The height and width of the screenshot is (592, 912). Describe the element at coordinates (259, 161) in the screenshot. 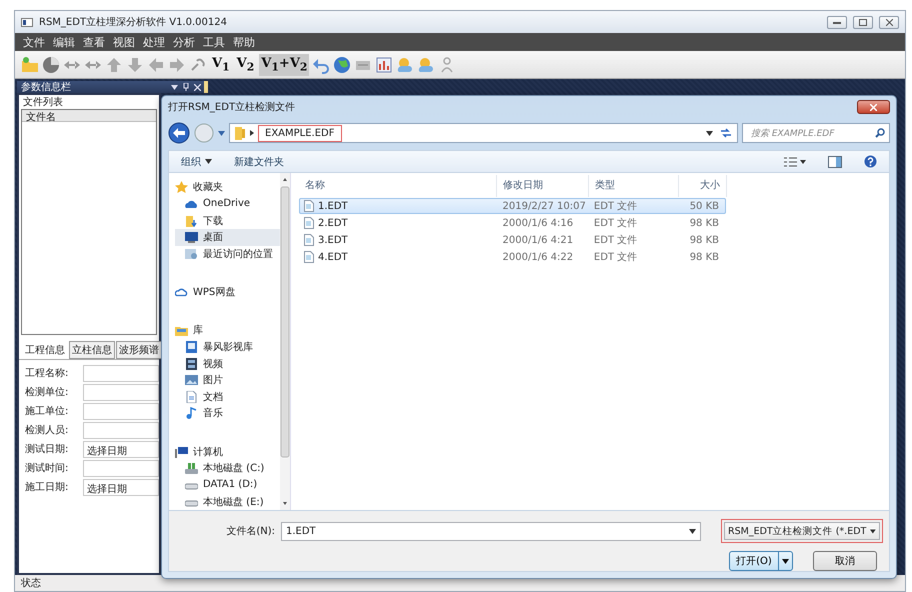

I see `new-folder-button: 新建文件夹` at that location.